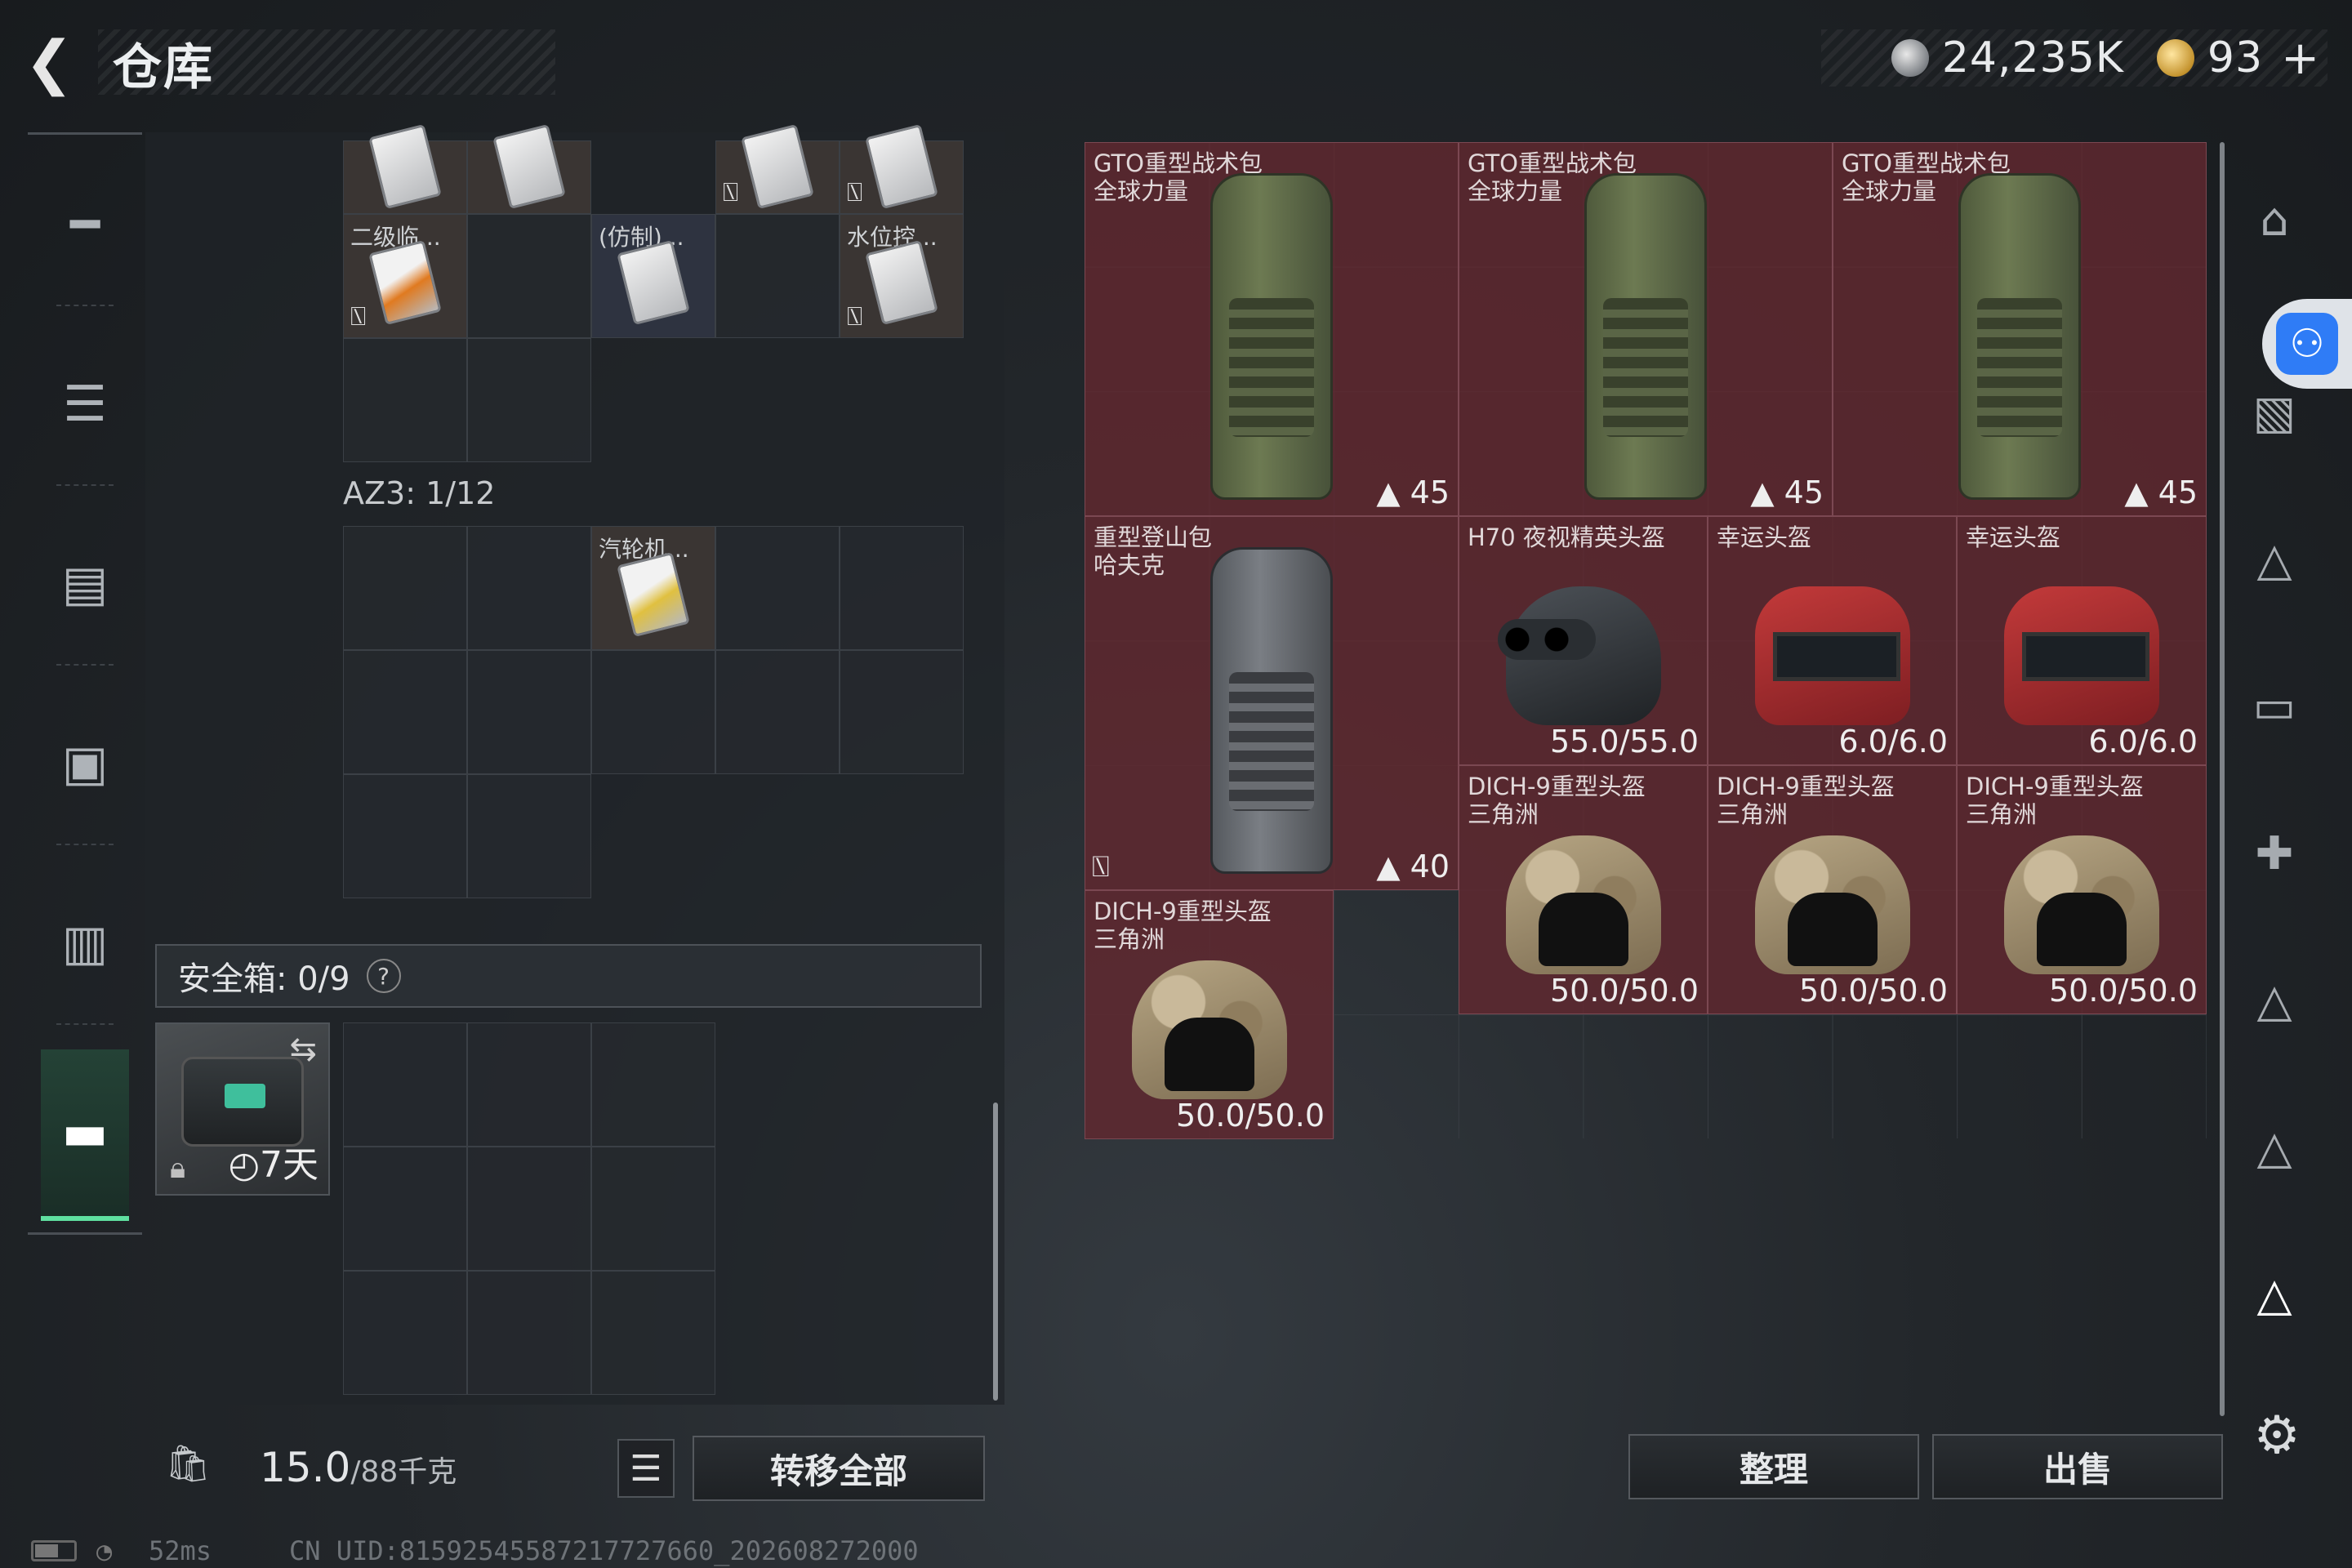 The width and height of the screenshot is (2352, 1568). I want to click on lock-icon: 🔒︎, so click(178, 1168).